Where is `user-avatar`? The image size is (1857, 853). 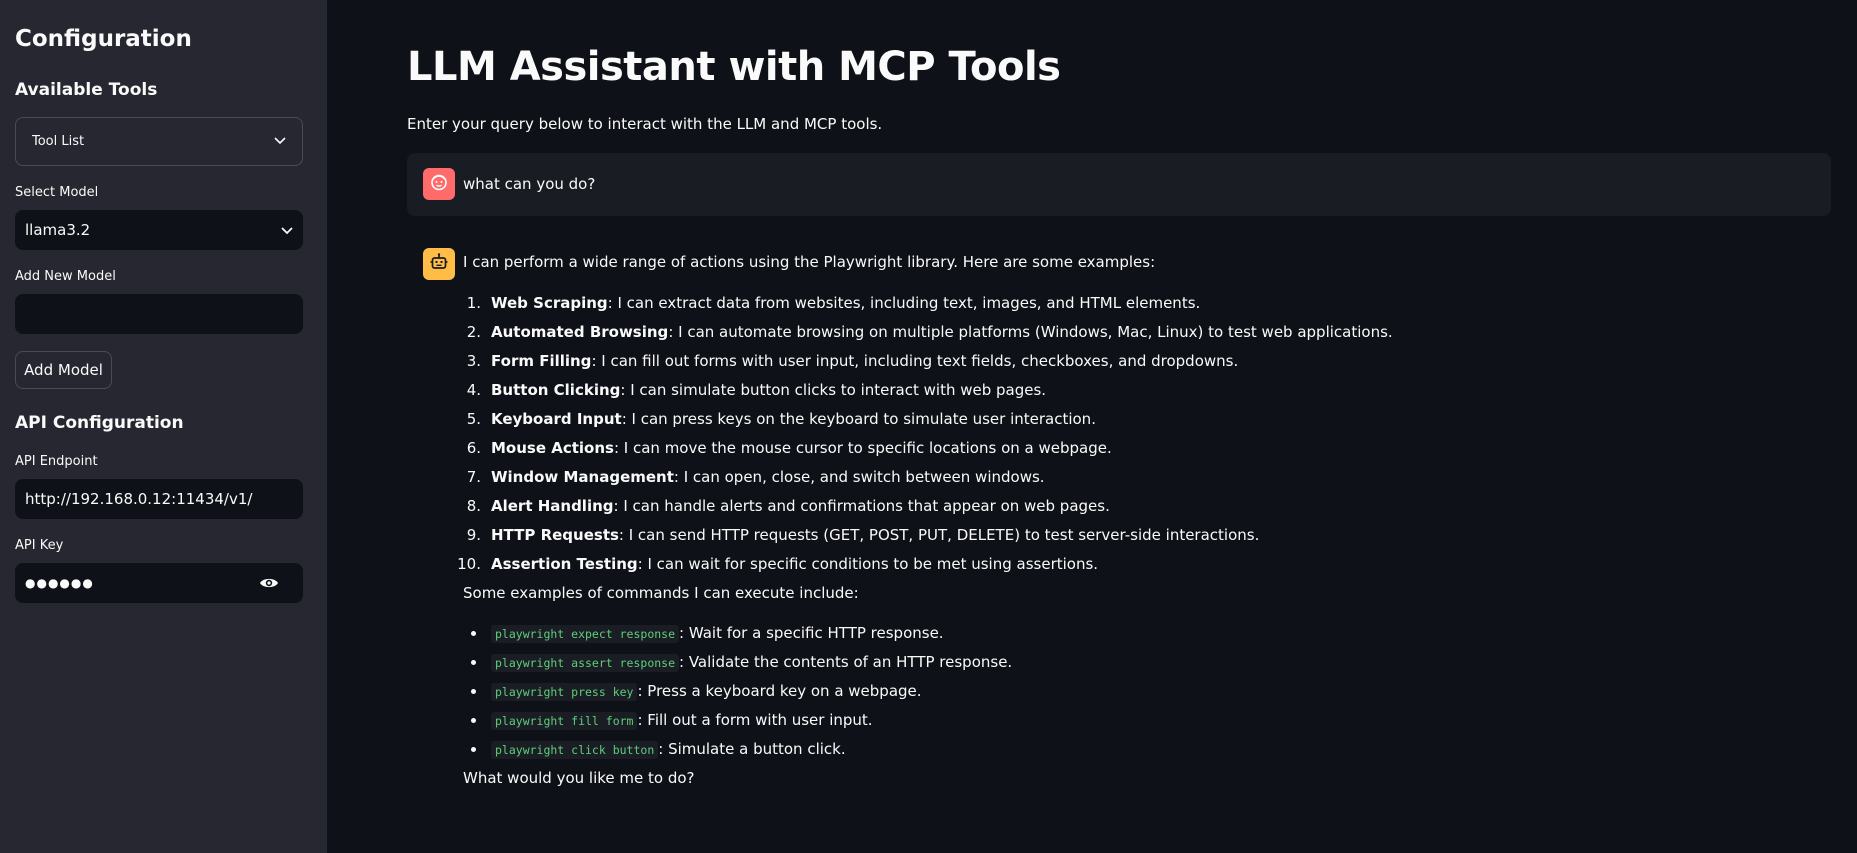 user-avatar is located at coordinates (439, 184).